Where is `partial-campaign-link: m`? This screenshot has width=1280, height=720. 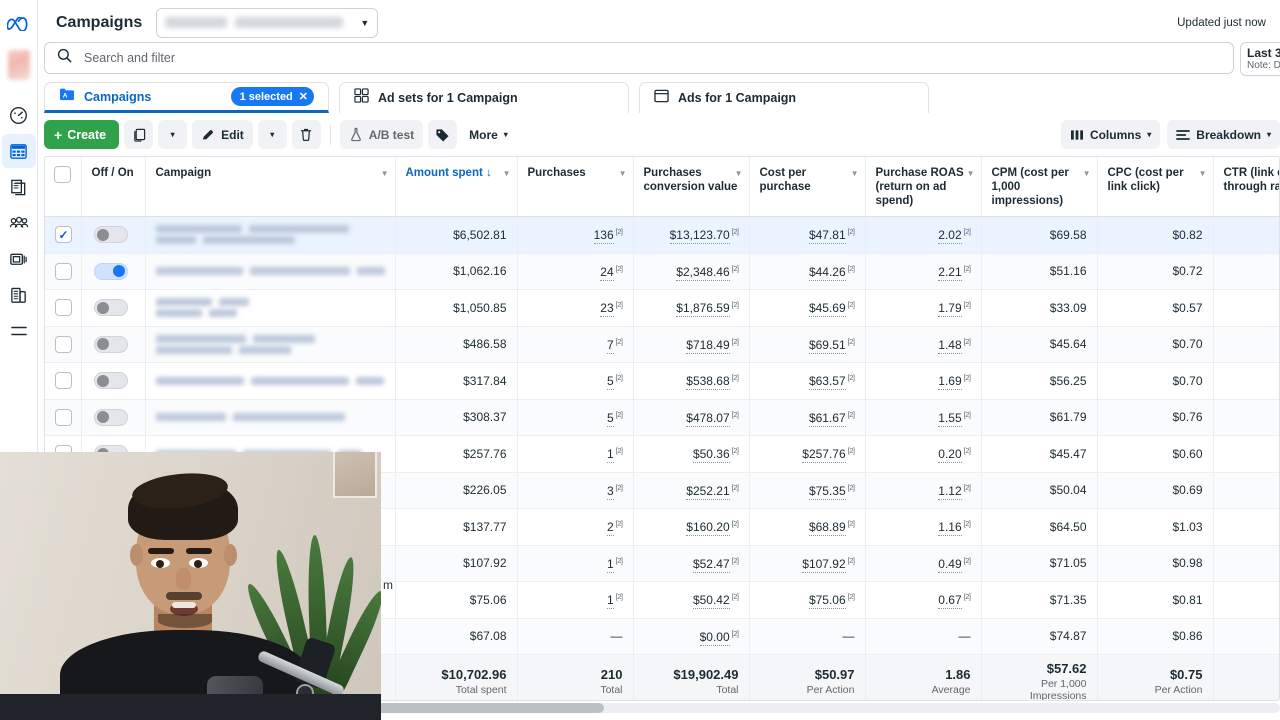
partial-campaign-link: m is located at coordinates (388, 585).